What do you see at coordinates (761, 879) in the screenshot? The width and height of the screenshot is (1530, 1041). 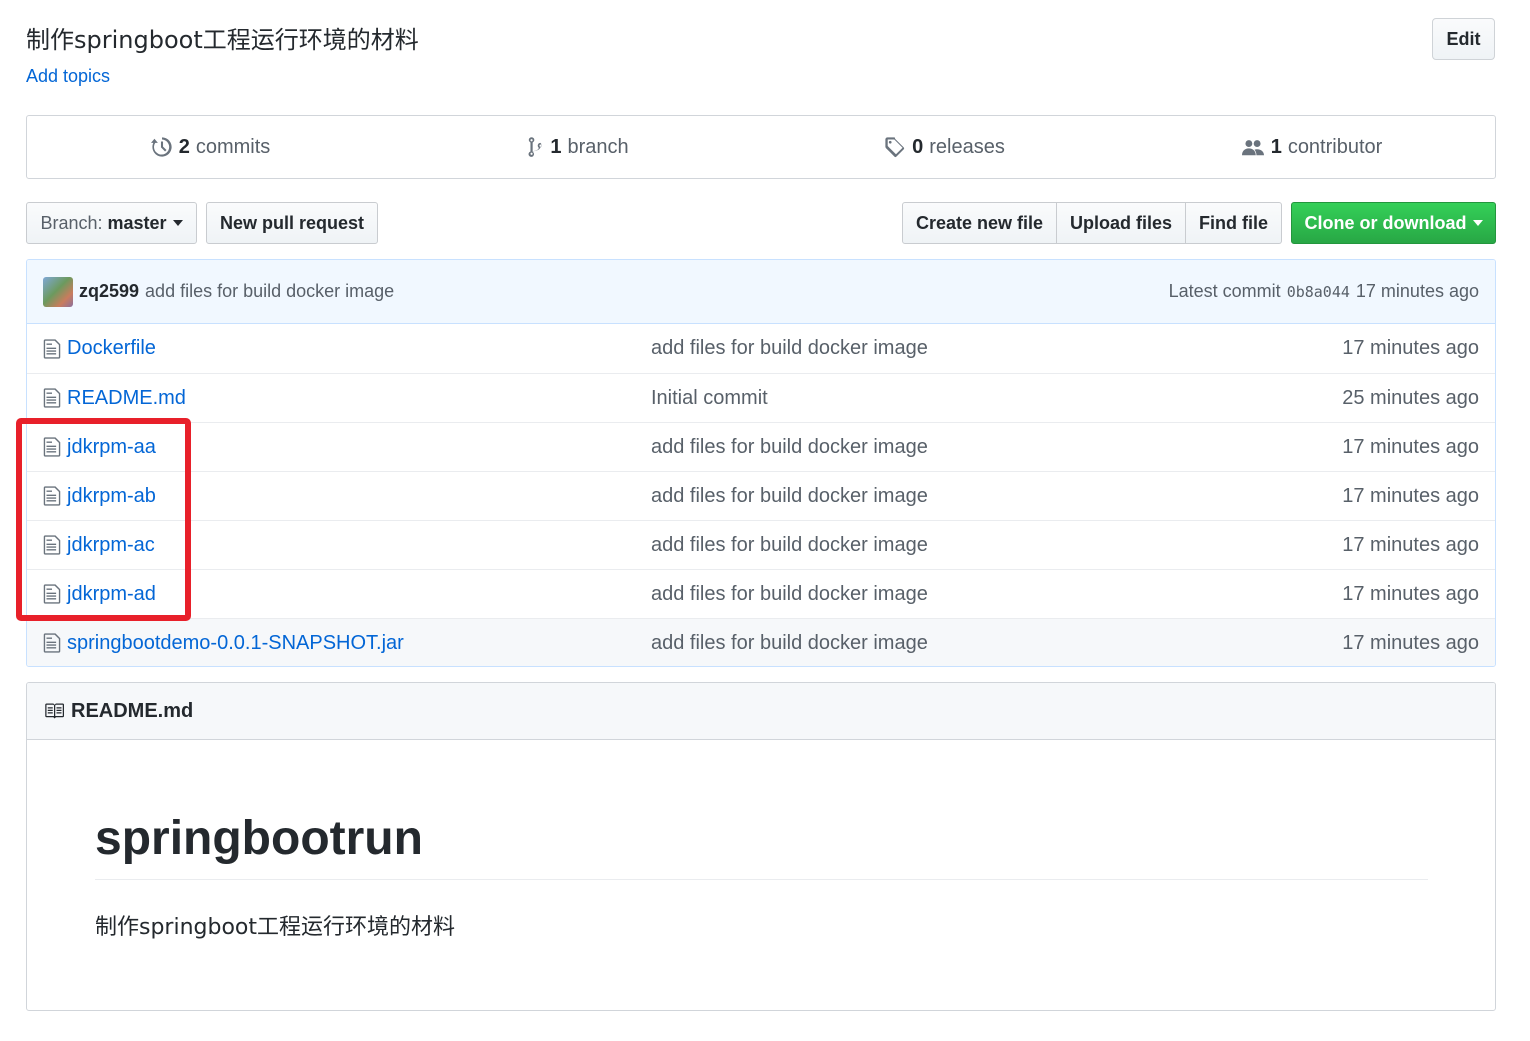 I see `divider` at bounding box center [761, 879].